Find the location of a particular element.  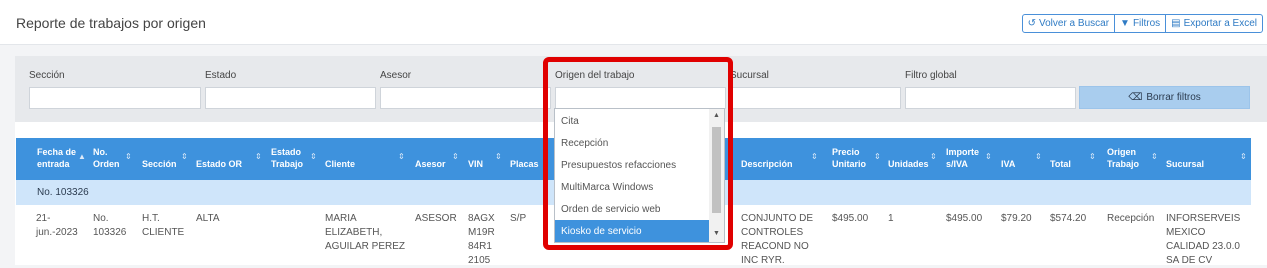

cell-precio: $495.00 is located at coordinates (850, 218).